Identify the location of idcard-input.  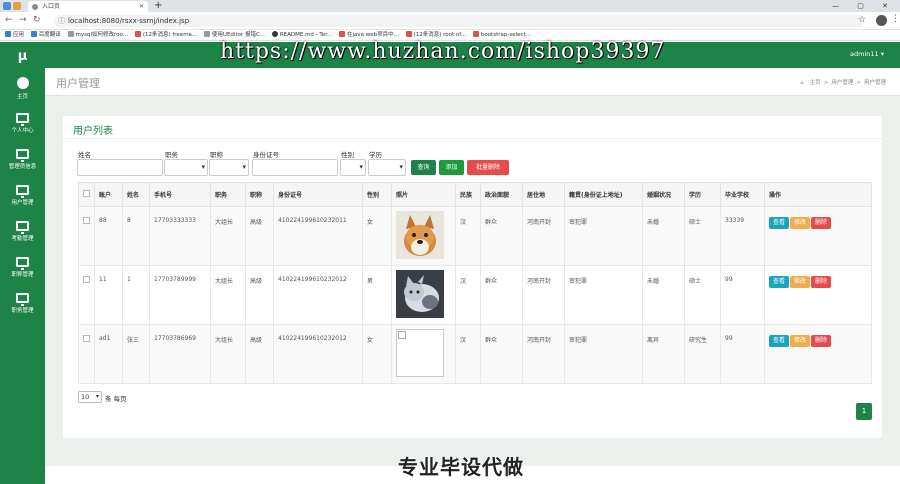
(295, 167).